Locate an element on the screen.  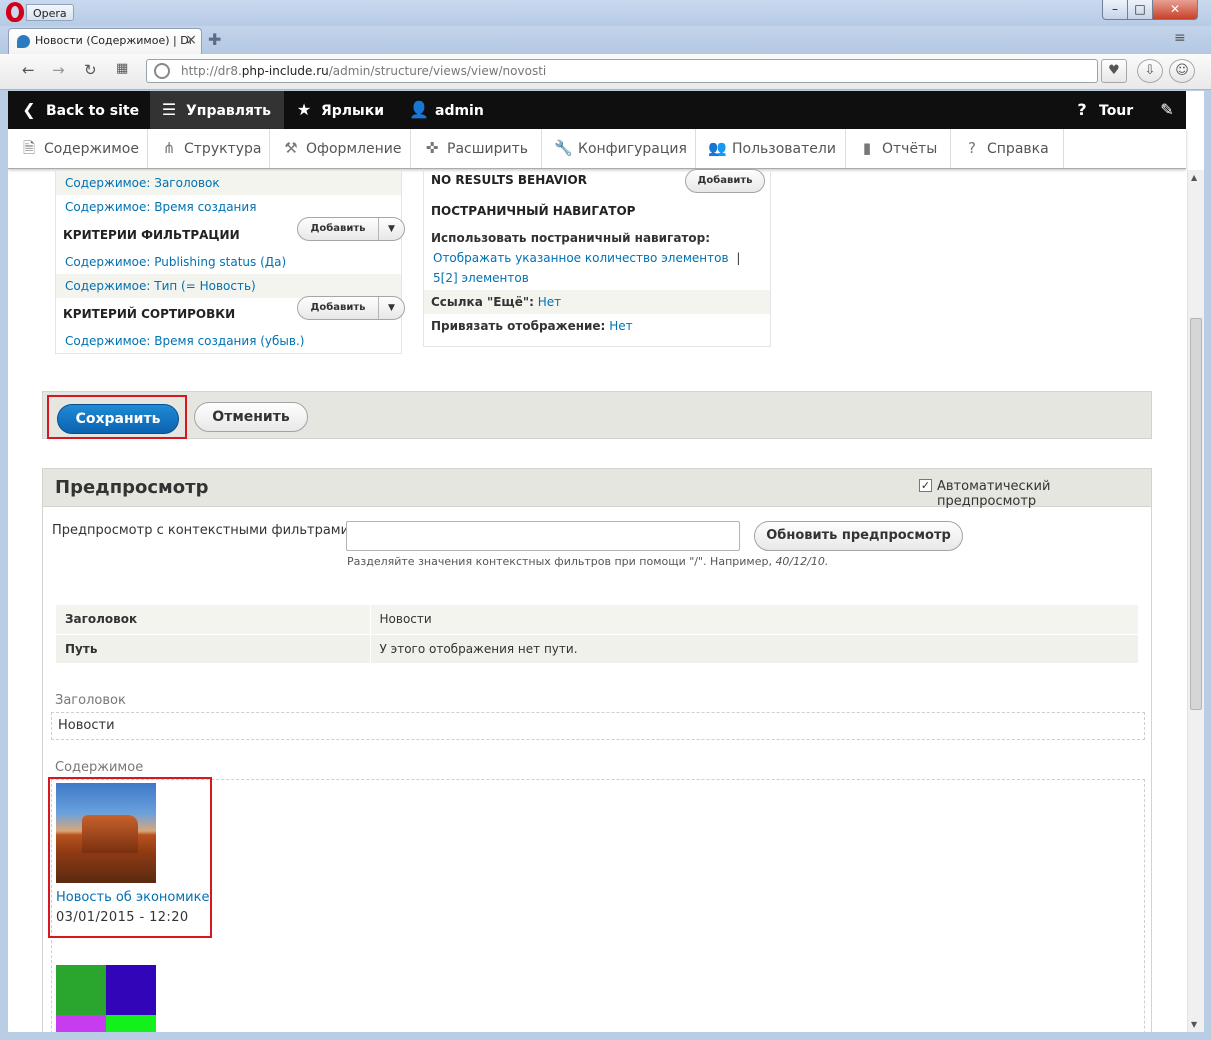
tray-item-people: 👥 Пользователи is located at coordinates (771, 148).